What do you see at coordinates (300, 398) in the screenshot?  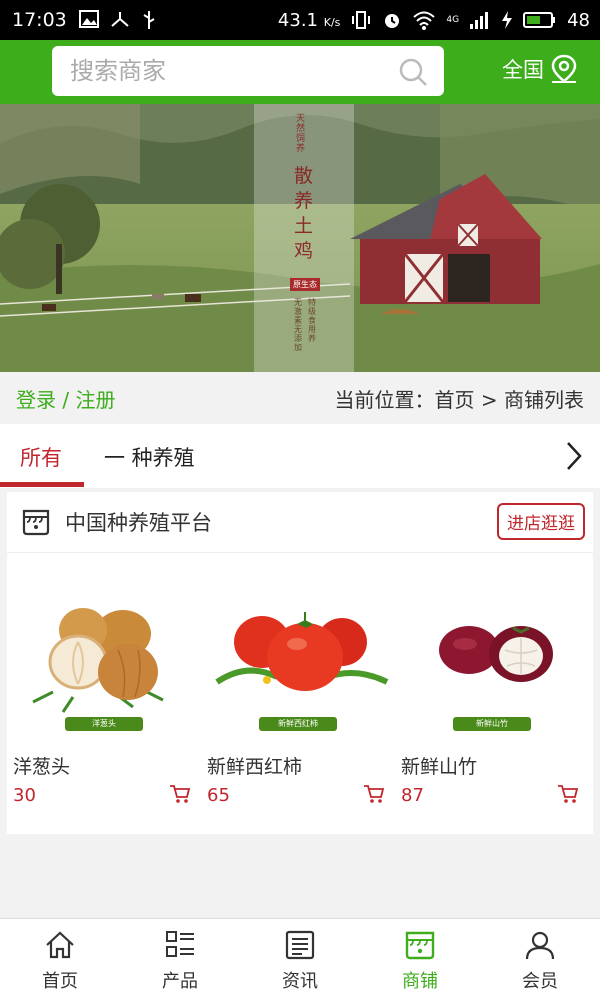 I see `breadcrumb-bar: 登录 / 注册 当前位置：首页 > 商铺列表` at bounding box center [300, 398].